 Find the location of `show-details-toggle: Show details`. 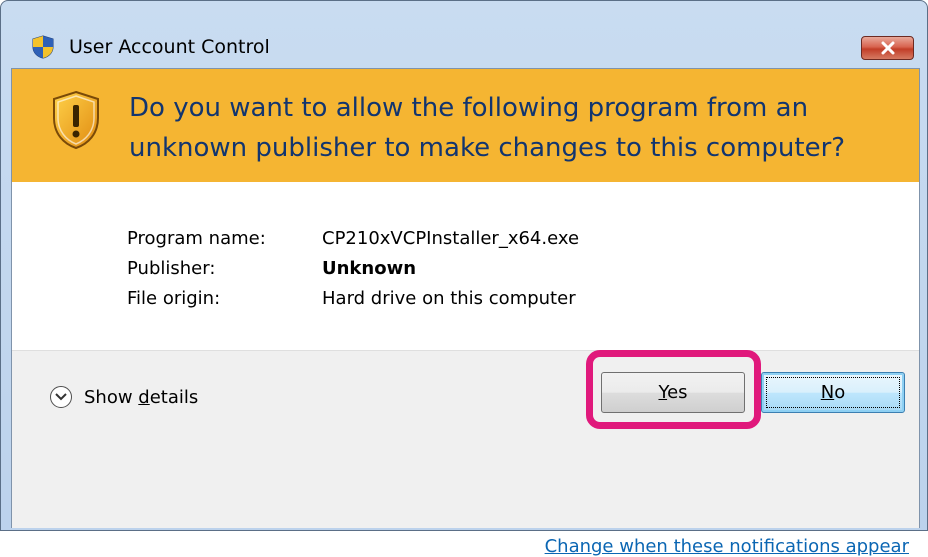

show-details-toggle: Show details is located at coordinates (124, 397).